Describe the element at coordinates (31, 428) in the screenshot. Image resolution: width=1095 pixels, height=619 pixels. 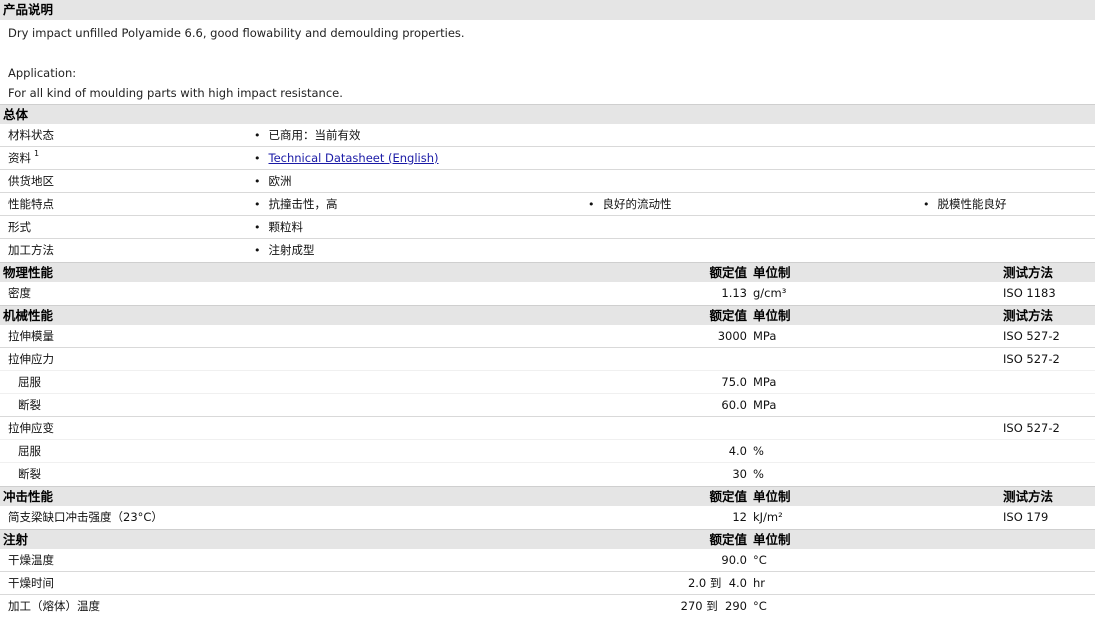
I see `row-label: 拉伸应变` at that location.